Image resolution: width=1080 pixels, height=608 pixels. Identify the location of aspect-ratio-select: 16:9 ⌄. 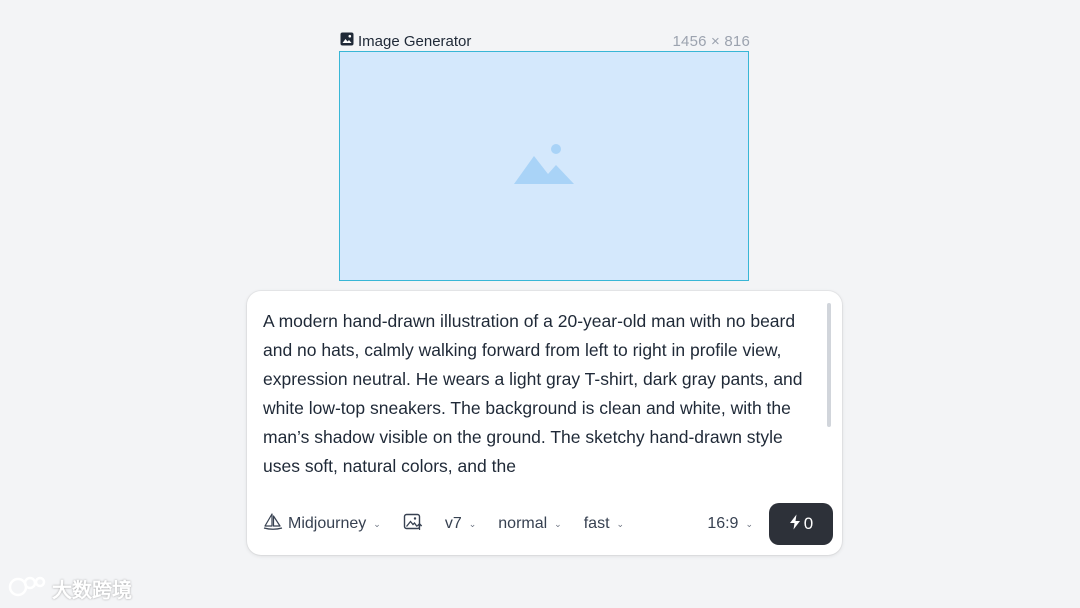
(730, 524).